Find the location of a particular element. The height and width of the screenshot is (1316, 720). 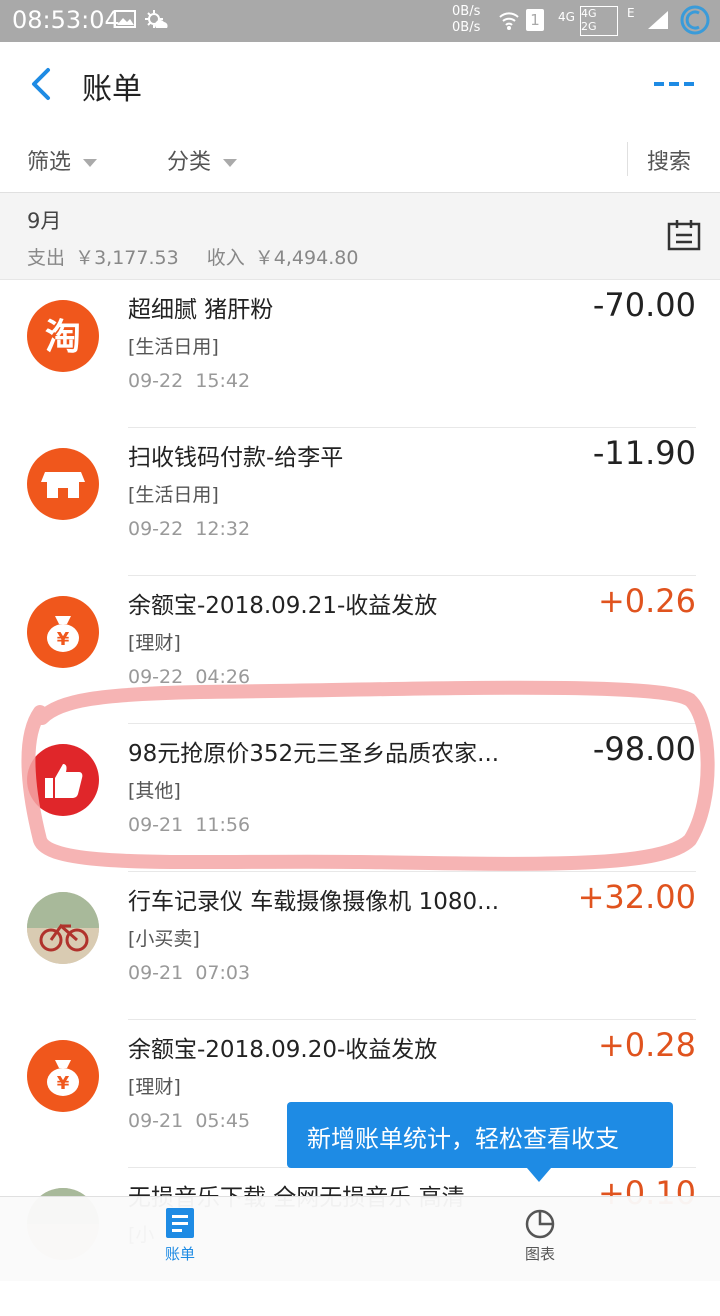

thumbs-up-icon is located at coordinates (63, 780).